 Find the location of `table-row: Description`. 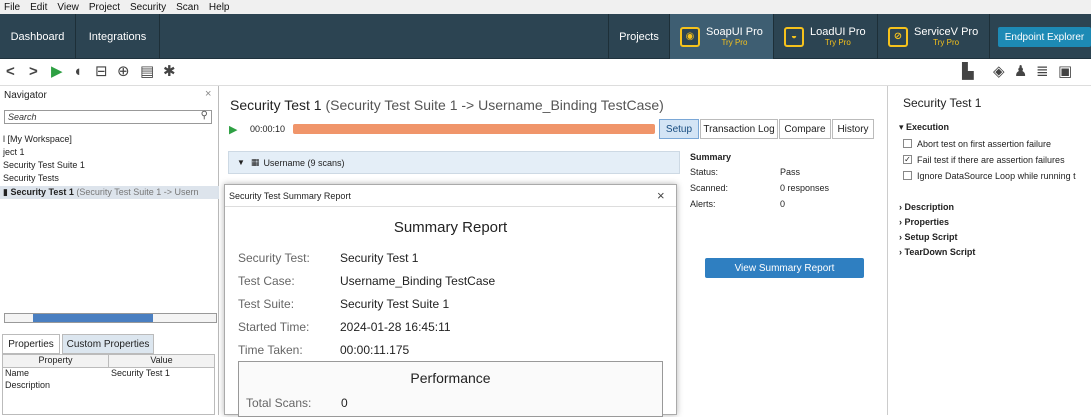

table-row: Description is located at coordinates (108, 386).